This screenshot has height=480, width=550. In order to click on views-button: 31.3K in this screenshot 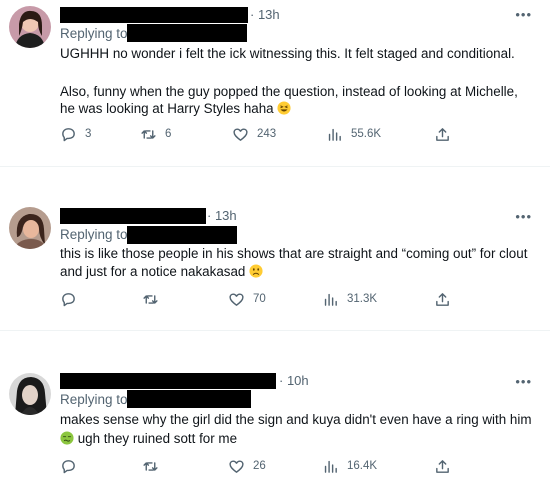, I will do `click(349, 299)`.